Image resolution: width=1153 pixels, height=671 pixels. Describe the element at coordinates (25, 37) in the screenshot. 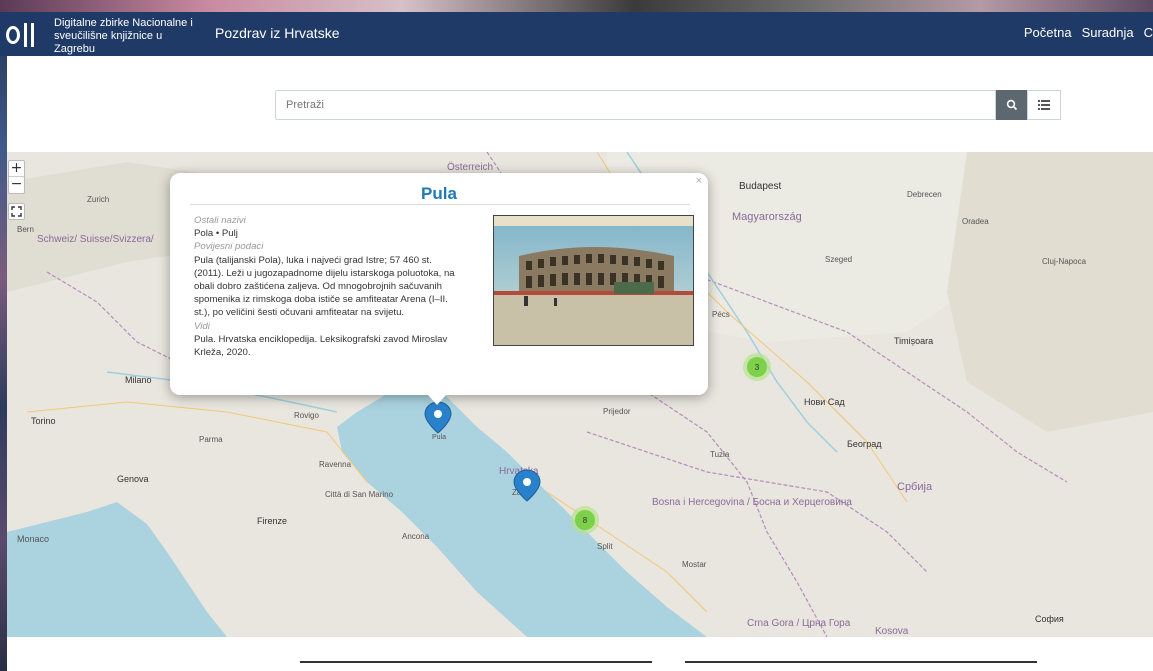

I see `nsk-logo-icon` at that location.